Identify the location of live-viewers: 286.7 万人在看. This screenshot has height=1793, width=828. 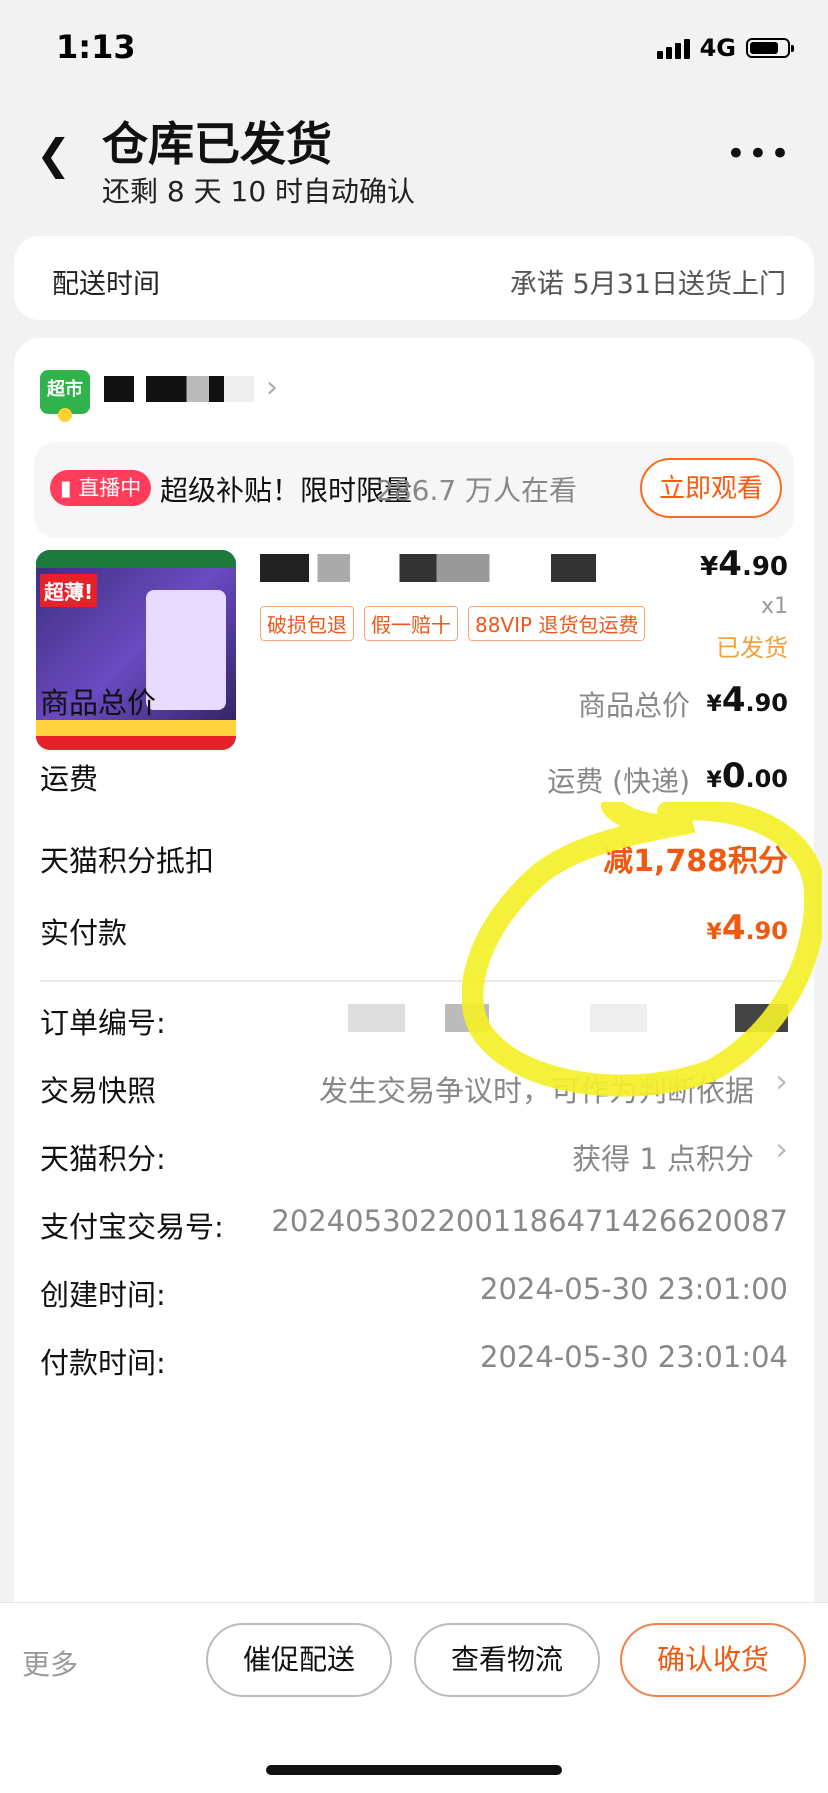
(477, 490).